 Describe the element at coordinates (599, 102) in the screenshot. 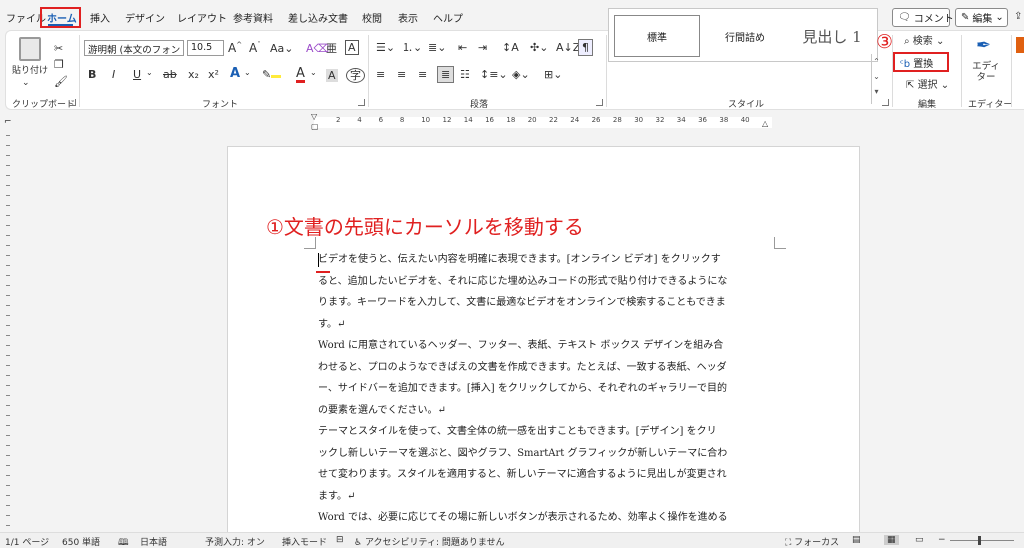

I see `paragraph-launcher-icon` at that location.